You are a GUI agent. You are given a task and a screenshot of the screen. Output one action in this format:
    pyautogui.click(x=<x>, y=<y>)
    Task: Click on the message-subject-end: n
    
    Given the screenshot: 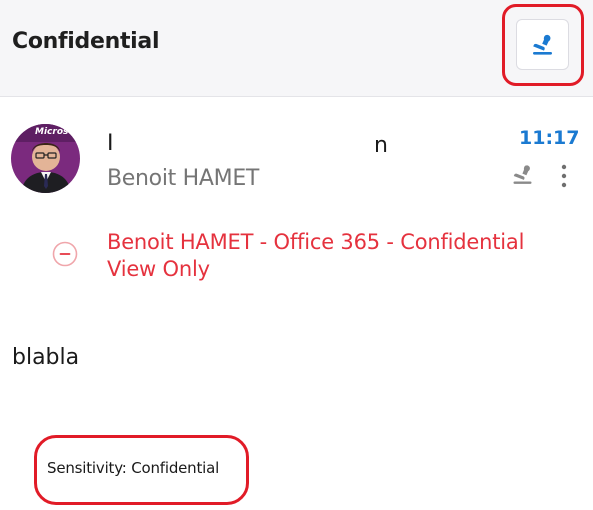 What is the action you would take?
    pyautogui.click(x=381, y=145)
    